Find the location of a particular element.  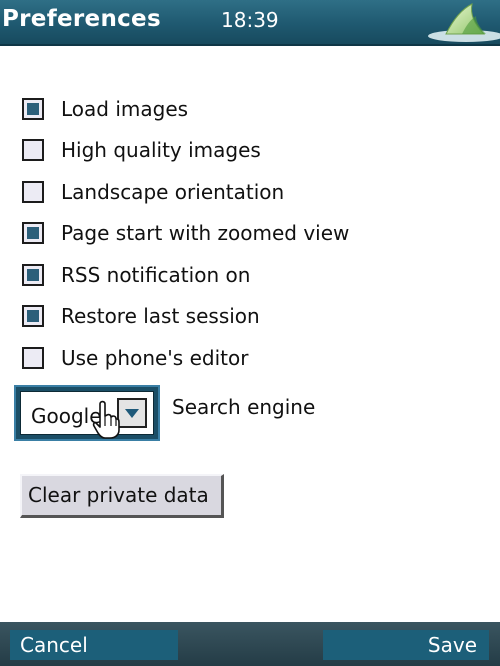

option-row: RSS notification on is located at coordinates (252, 275).